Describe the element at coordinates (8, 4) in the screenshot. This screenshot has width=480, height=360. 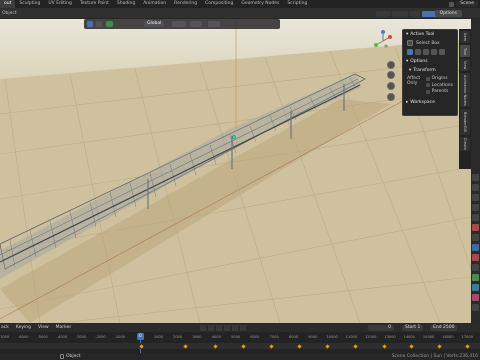
I see `tab-layout: out` at that location.